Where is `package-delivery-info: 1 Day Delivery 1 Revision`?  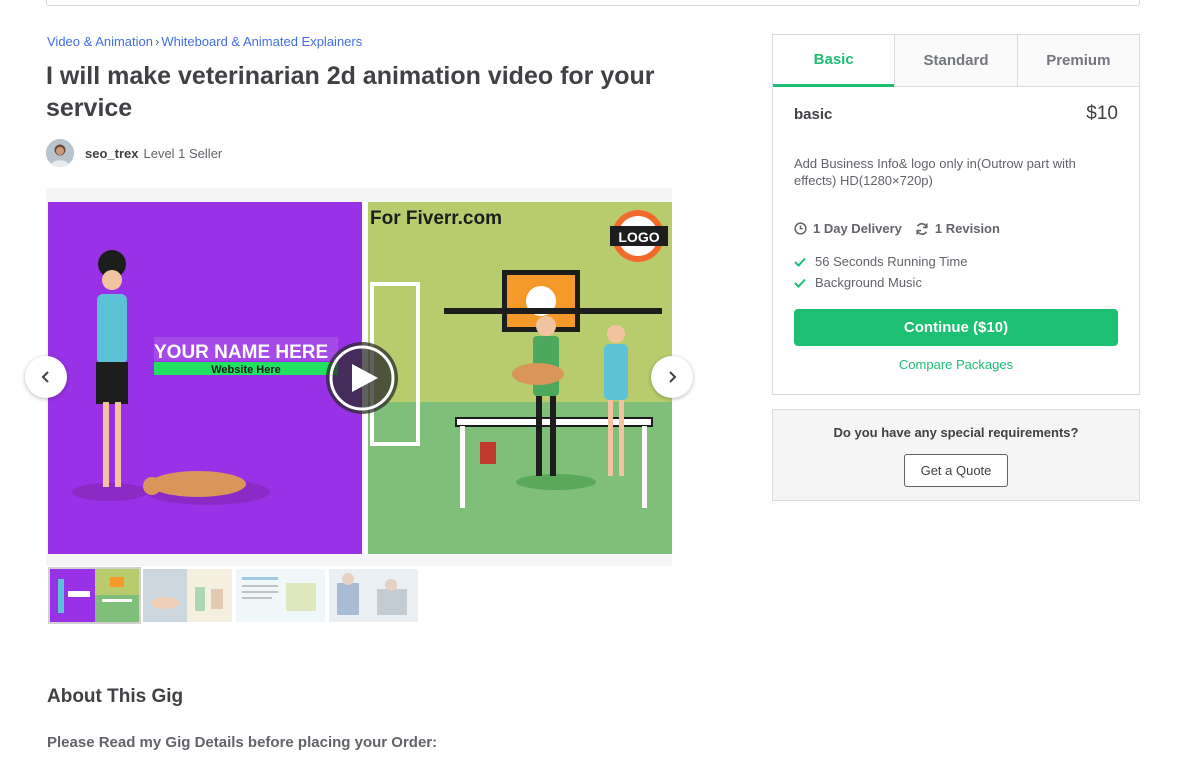 package-delivery-info: 1 Day Delivery 1 Revision is located at coordinates (903, 228).